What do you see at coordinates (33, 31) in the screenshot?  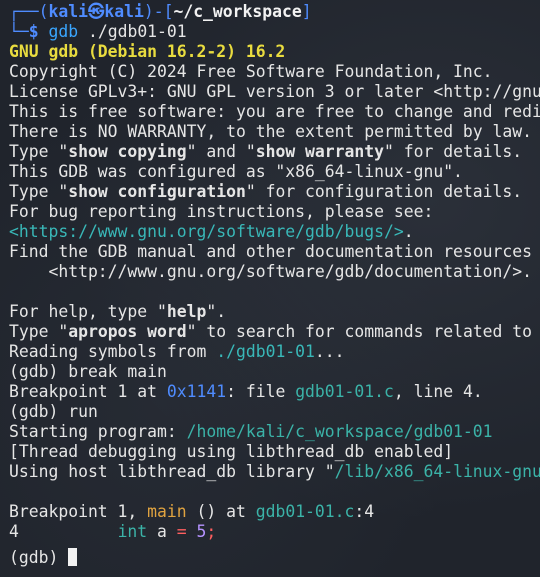 I see `prompt-dollar: $` at bounding box center [33, 31].